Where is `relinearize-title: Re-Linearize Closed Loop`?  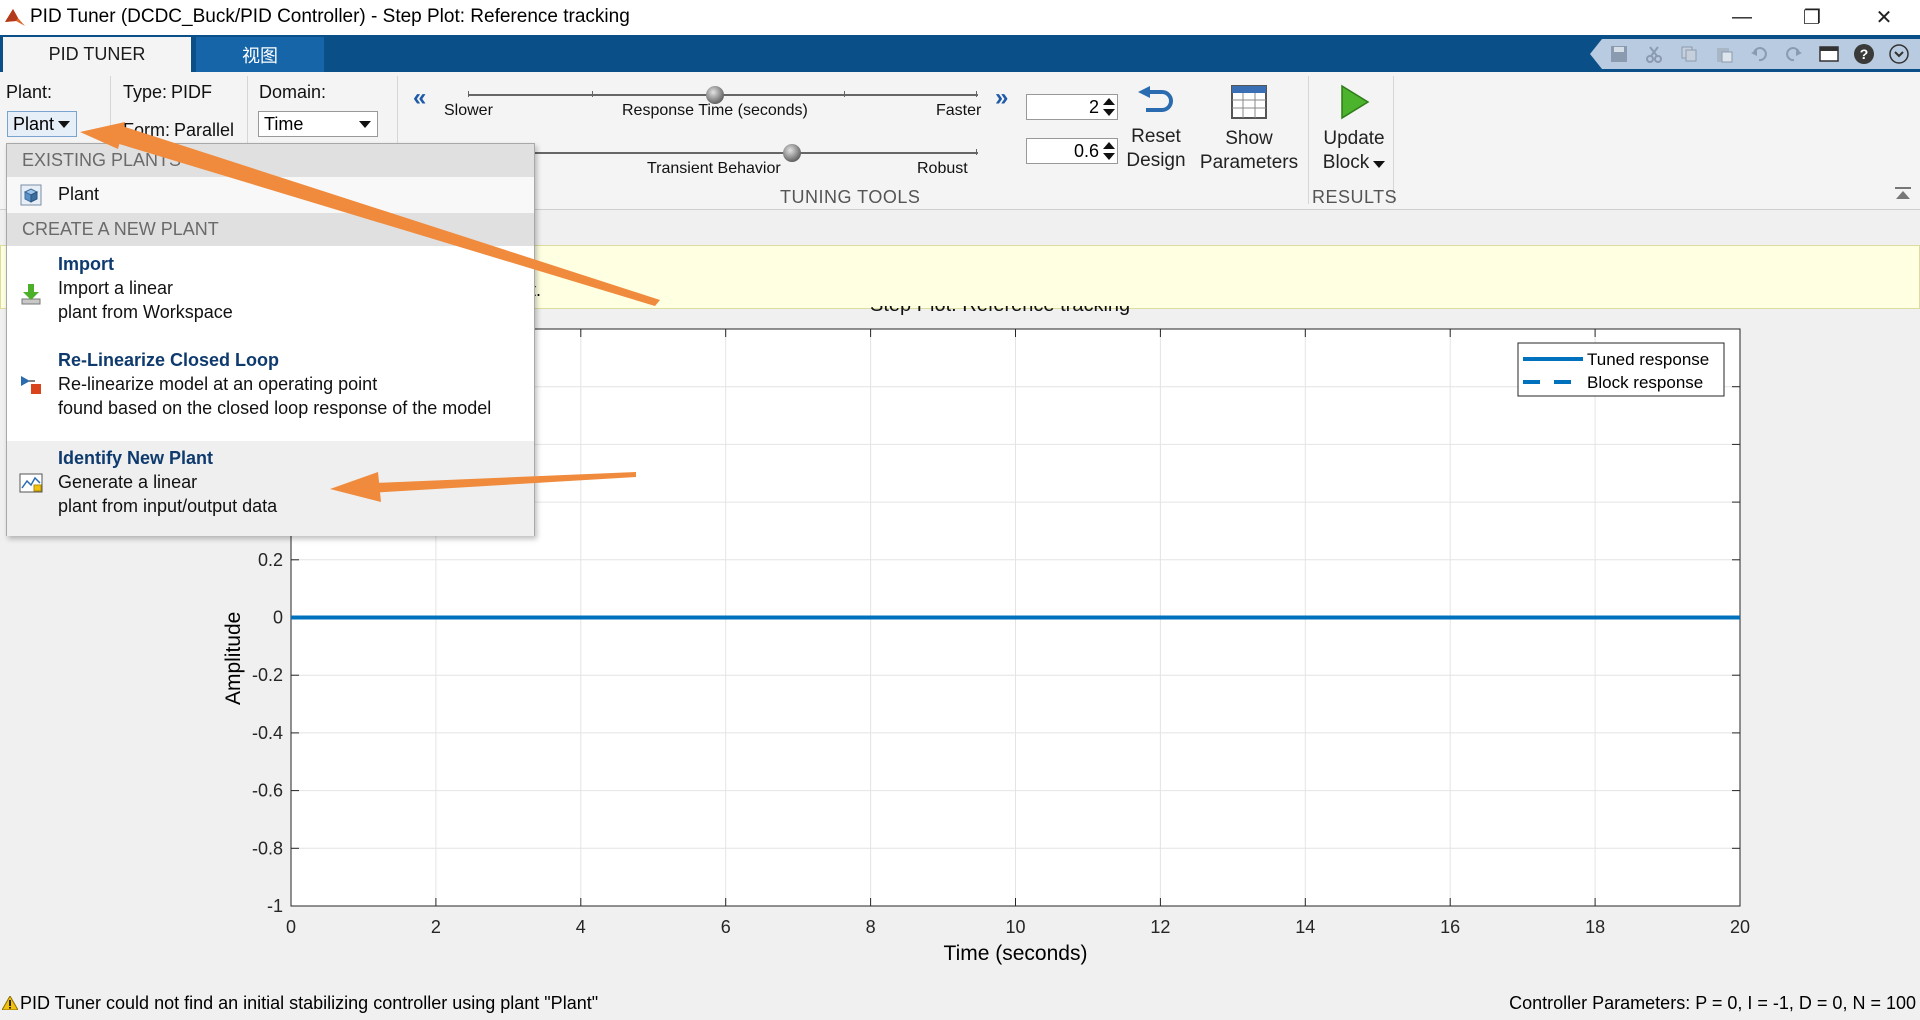 relinearize-title: Re-Linearize Closed Loop is located at coordinates (169, 360).